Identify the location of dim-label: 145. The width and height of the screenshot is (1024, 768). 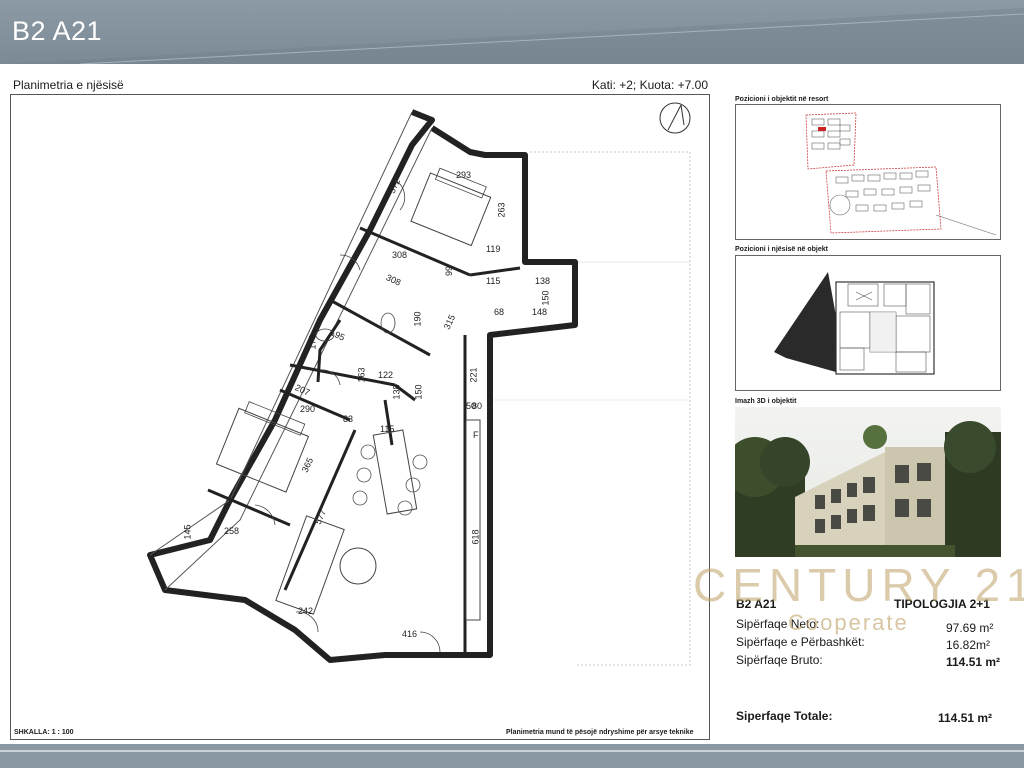
(187, 532).